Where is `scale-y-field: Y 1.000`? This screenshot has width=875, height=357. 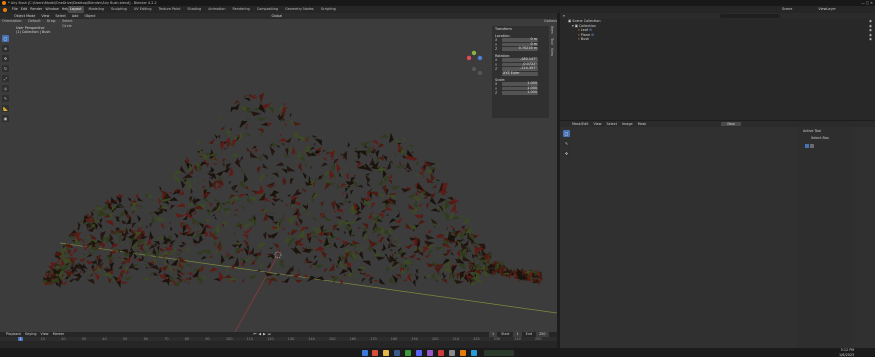
scale-y-field: Y 1.000 is located at coordinates (521, 88).